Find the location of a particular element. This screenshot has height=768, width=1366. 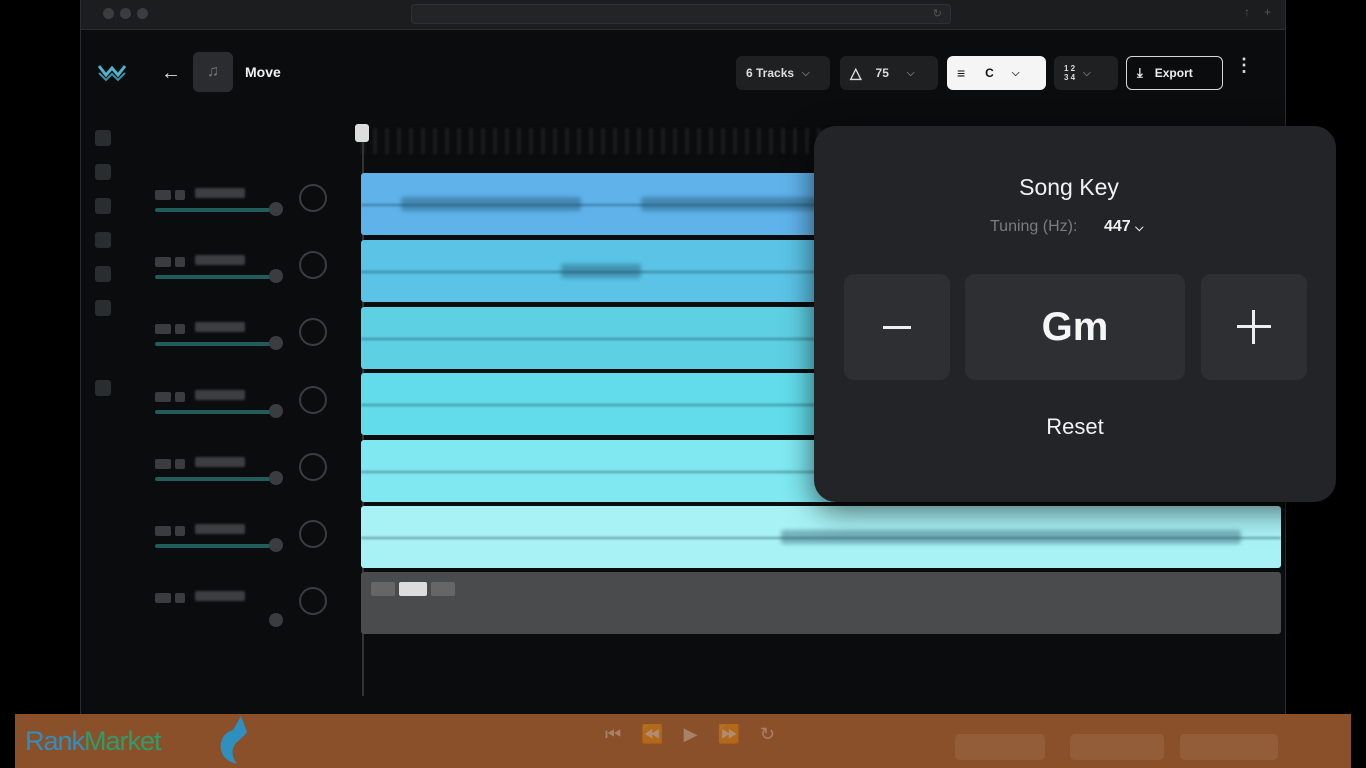

brand-part2: Market is located at coordinates (123, 741).